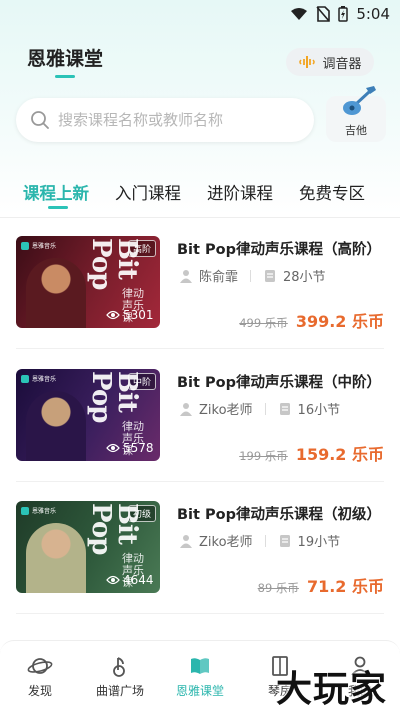 This screenshot has width=400, height=712. What do you see at coordinates (119, 691) in the screenshot?
I see `nav-label: 曲谱广场` at bounding box center [119, 691].